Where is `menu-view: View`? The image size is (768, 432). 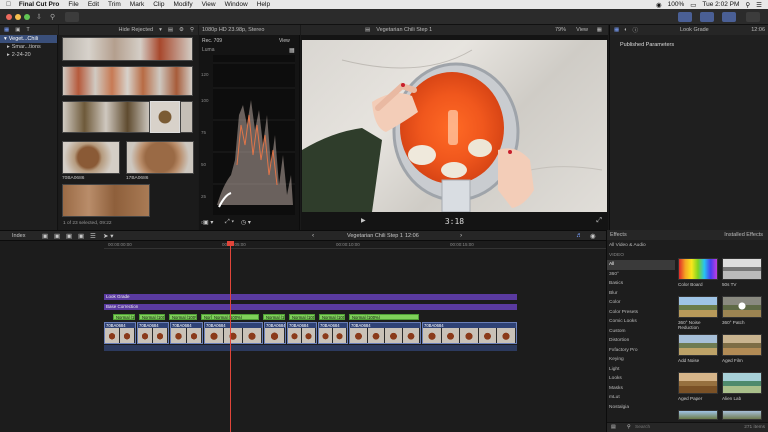 menu-view: View is located at coordinates (209, 4).